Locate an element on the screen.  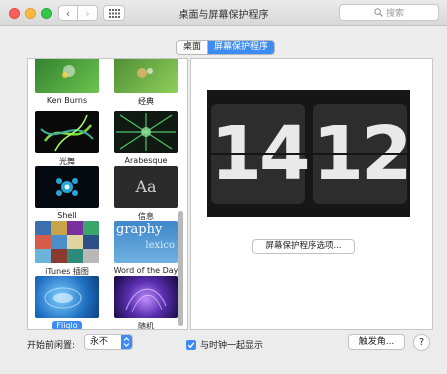
tab-switcher: 桌面 屏幕保护程序 is located at coordinates (226, 47).